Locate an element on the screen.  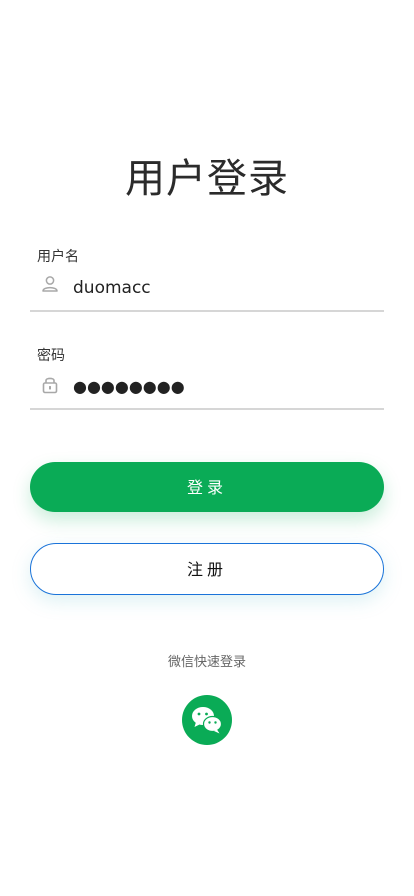
password-input is located at coordinates (223, 386).